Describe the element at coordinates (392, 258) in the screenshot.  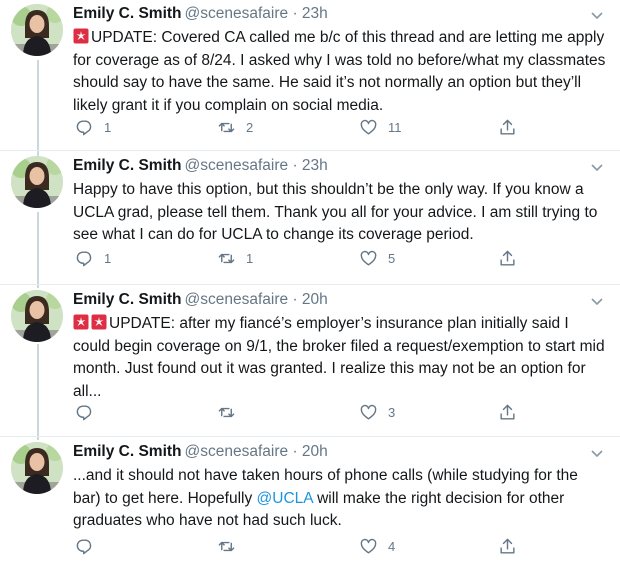
I see `like-count: 5` at that location.